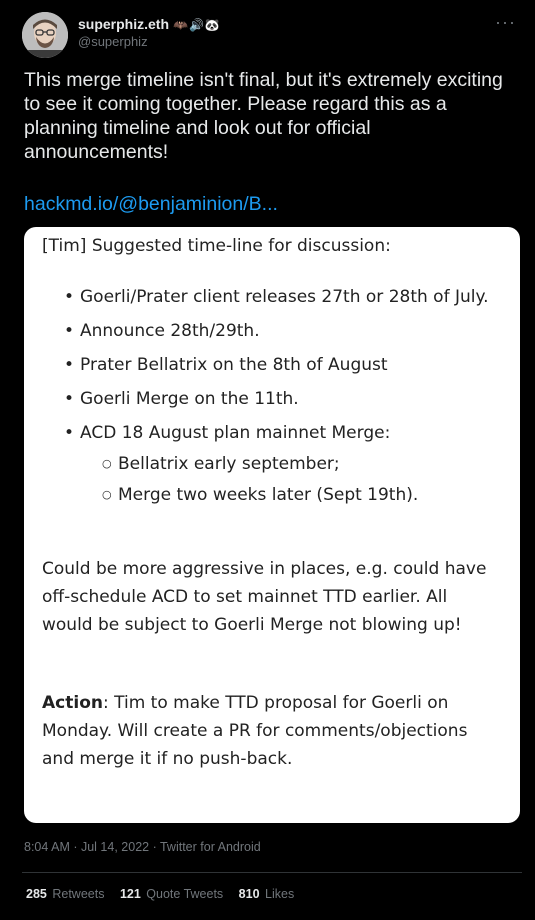  What do you see at coordinates (284, 365) in the screenshot?
I see `list-item: Prater Bellatrix on the 8th of August` at bounding box center [284, 365].